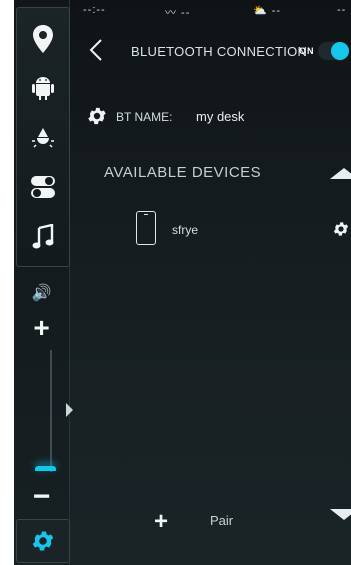  I want to click on rail-item-location, so click(43, 39).